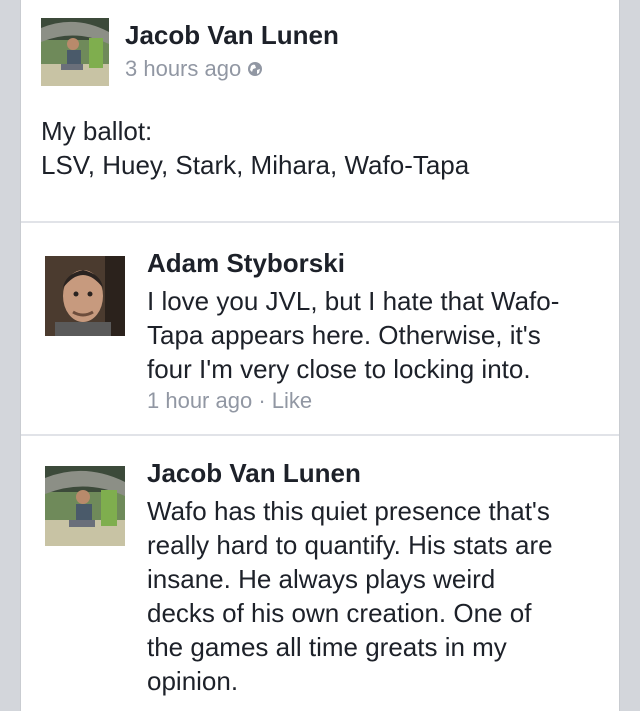 Image resolution: width=640 pixels, height=711 pixels. I want to click on comment-text-line: really hard to quantify. His stats are, so click(350, 545).